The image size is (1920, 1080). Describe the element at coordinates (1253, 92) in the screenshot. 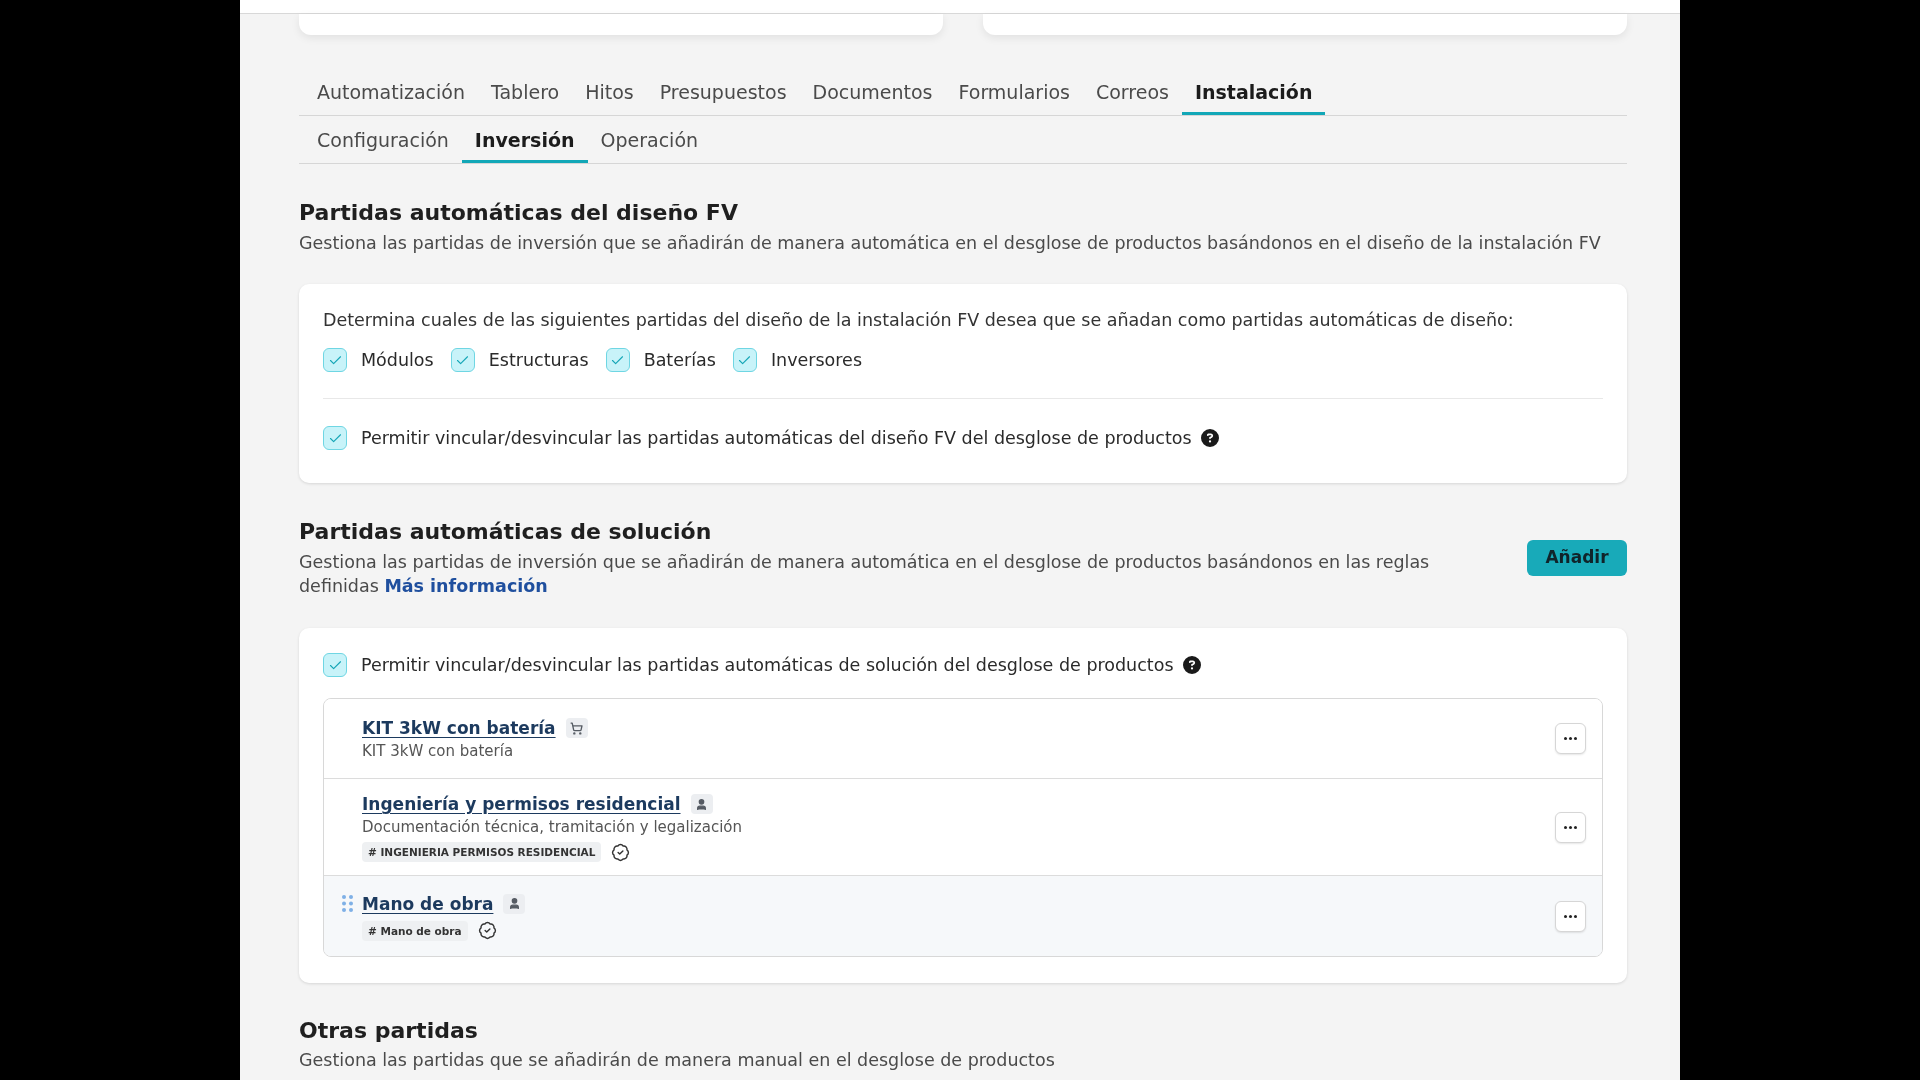

I see `tab: Instalación` at that location.